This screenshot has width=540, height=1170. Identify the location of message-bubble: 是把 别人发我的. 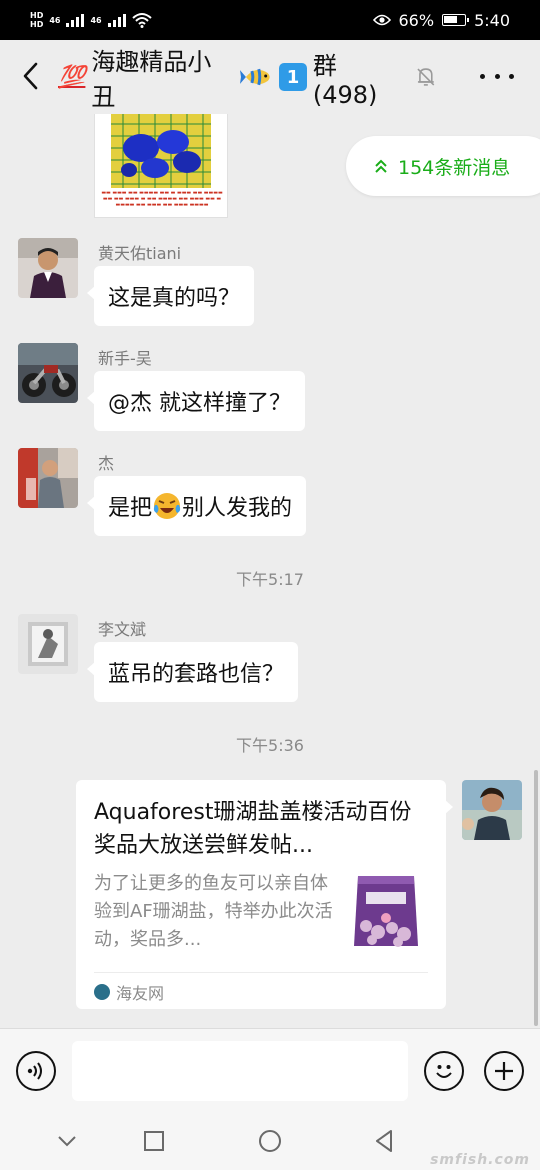
(196, 506).